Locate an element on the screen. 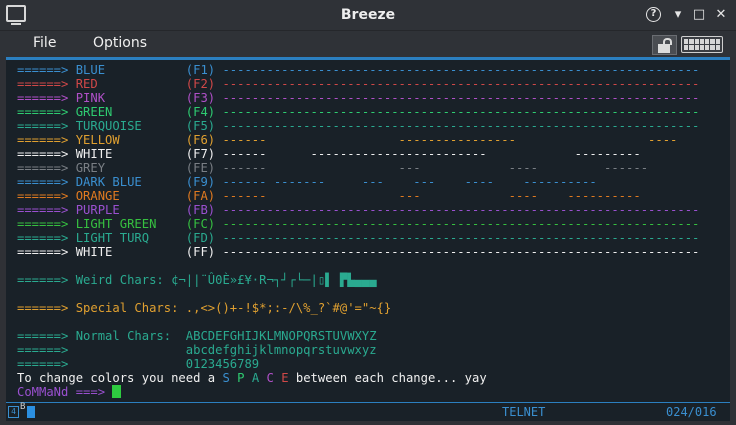 Image resolution: width=736 pixels, height=425 pixels. normal-label: Normal Chars: is located at coordinates (130, 336).